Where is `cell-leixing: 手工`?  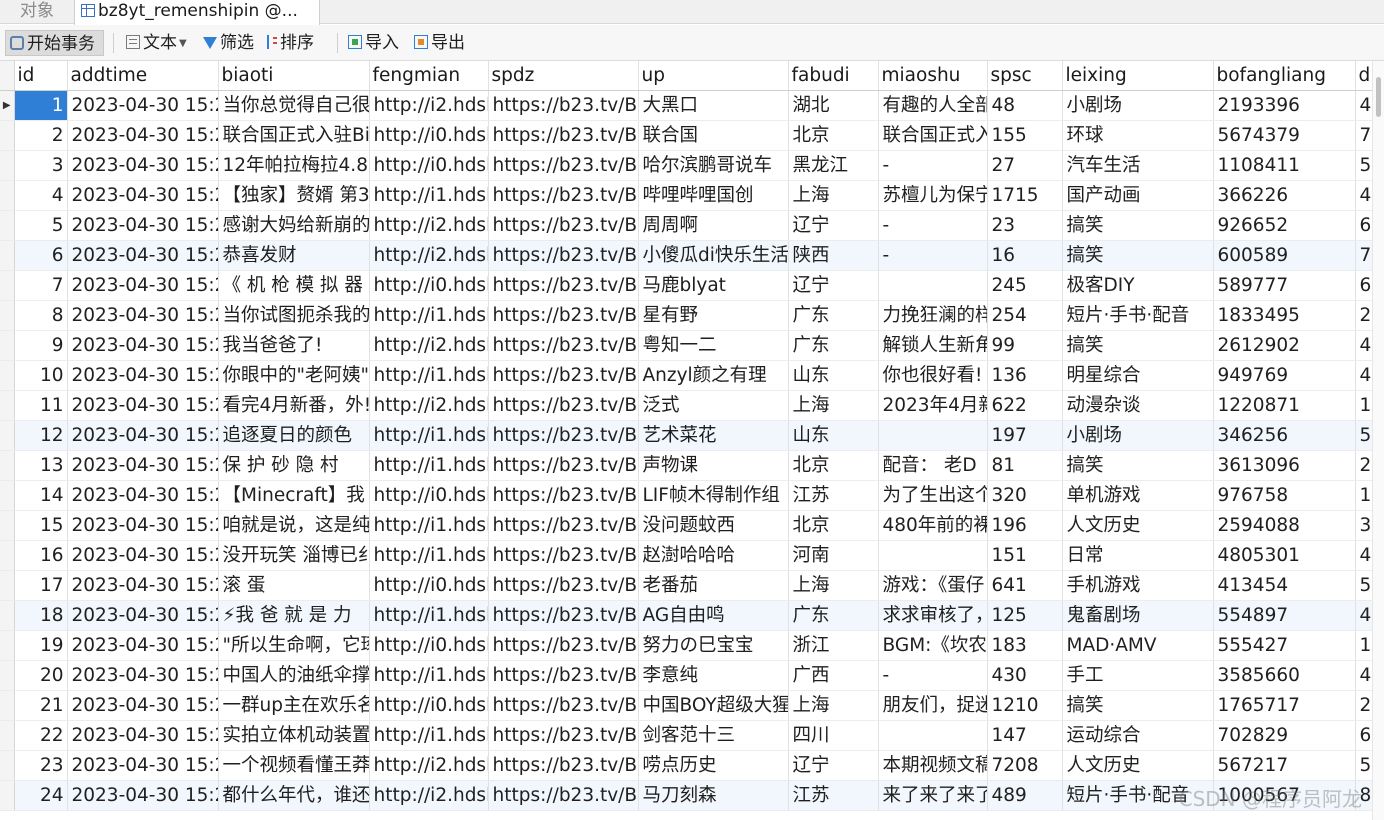 cell-leixing: 手工 is located at coordinates (1138, 675).